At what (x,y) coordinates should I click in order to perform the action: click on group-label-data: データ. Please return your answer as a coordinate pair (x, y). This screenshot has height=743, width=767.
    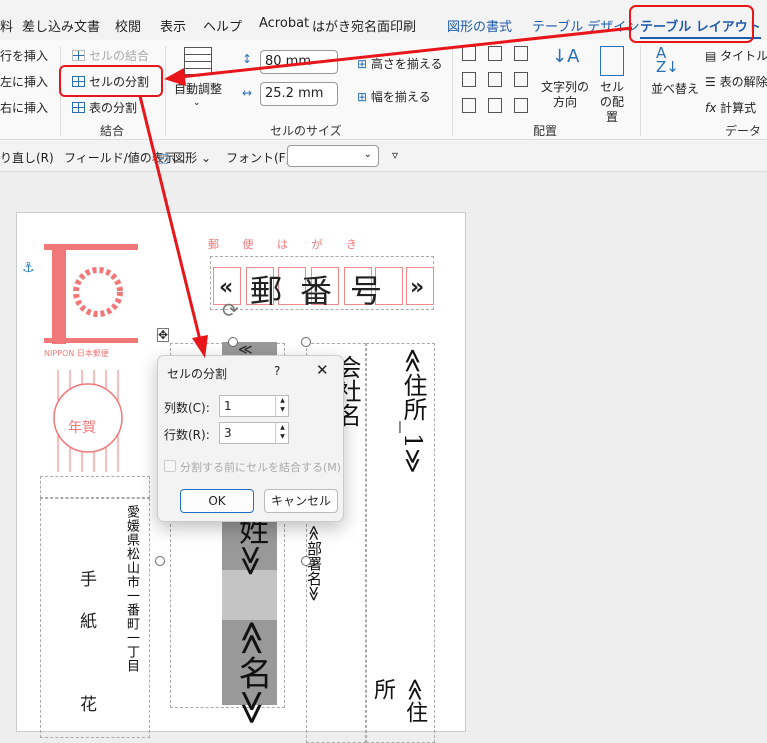
    Looking at the image, I should click on (743, 131).